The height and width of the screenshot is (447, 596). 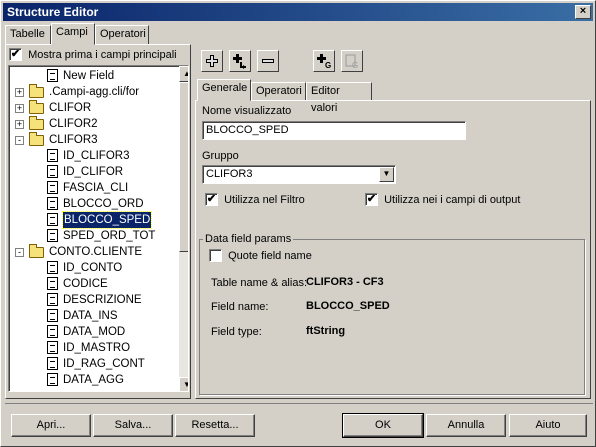 I want to click on group-select-value: CLIFOR3, so click(x=229, y=174).